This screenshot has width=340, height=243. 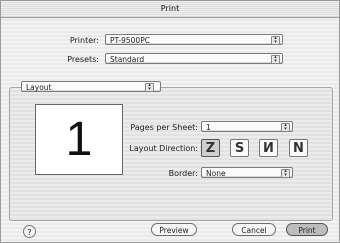 I want to click on pages-per-sheet-popup: 1 ▴ ▾, so click(x=247, y=126).